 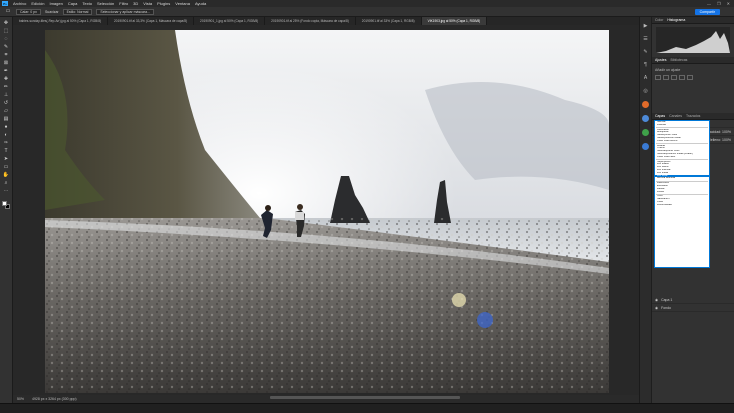 I want to click on learn-icon, so click(x=645, y=104).